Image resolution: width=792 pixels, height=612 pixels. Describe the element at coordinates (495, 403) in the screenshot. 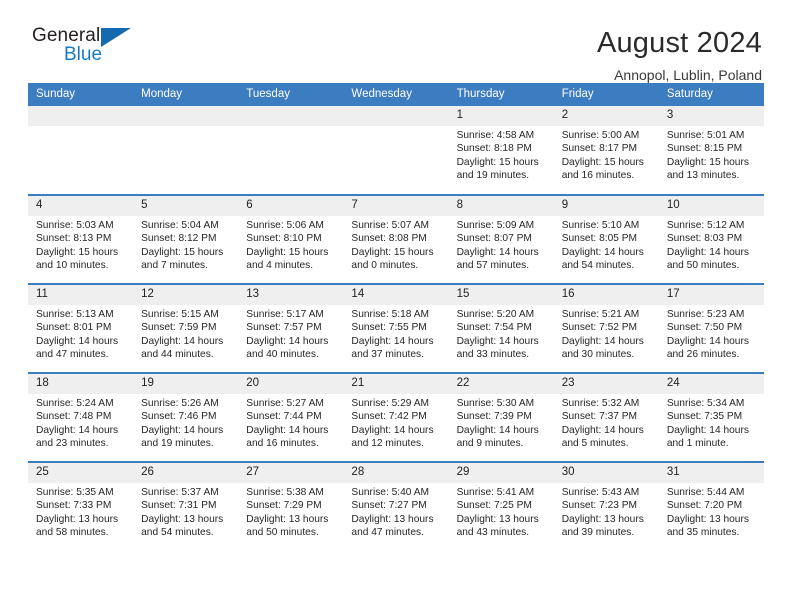

I see `sunrise-text: Sunrise: 5:30 AM` at that location.